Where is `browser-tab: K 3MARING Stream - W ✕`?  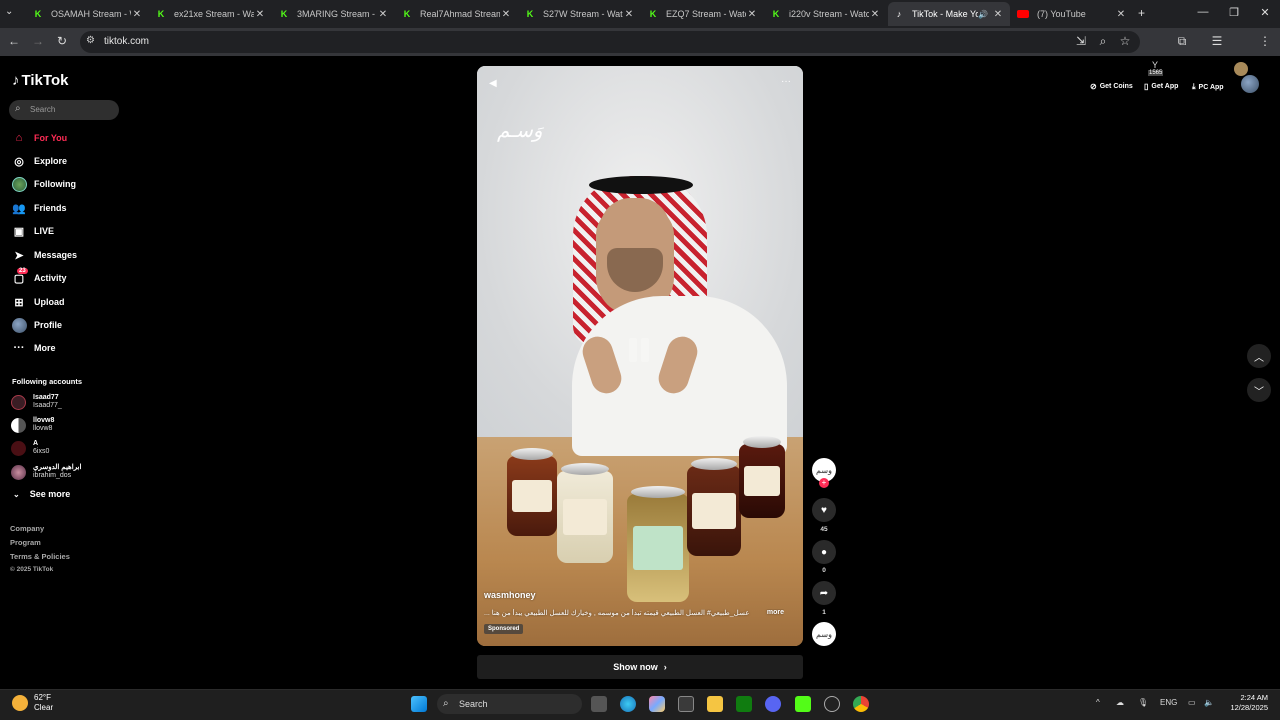
browser-tab: K 3MARING Stream - W ✕ is located at coordinates (334, 14).